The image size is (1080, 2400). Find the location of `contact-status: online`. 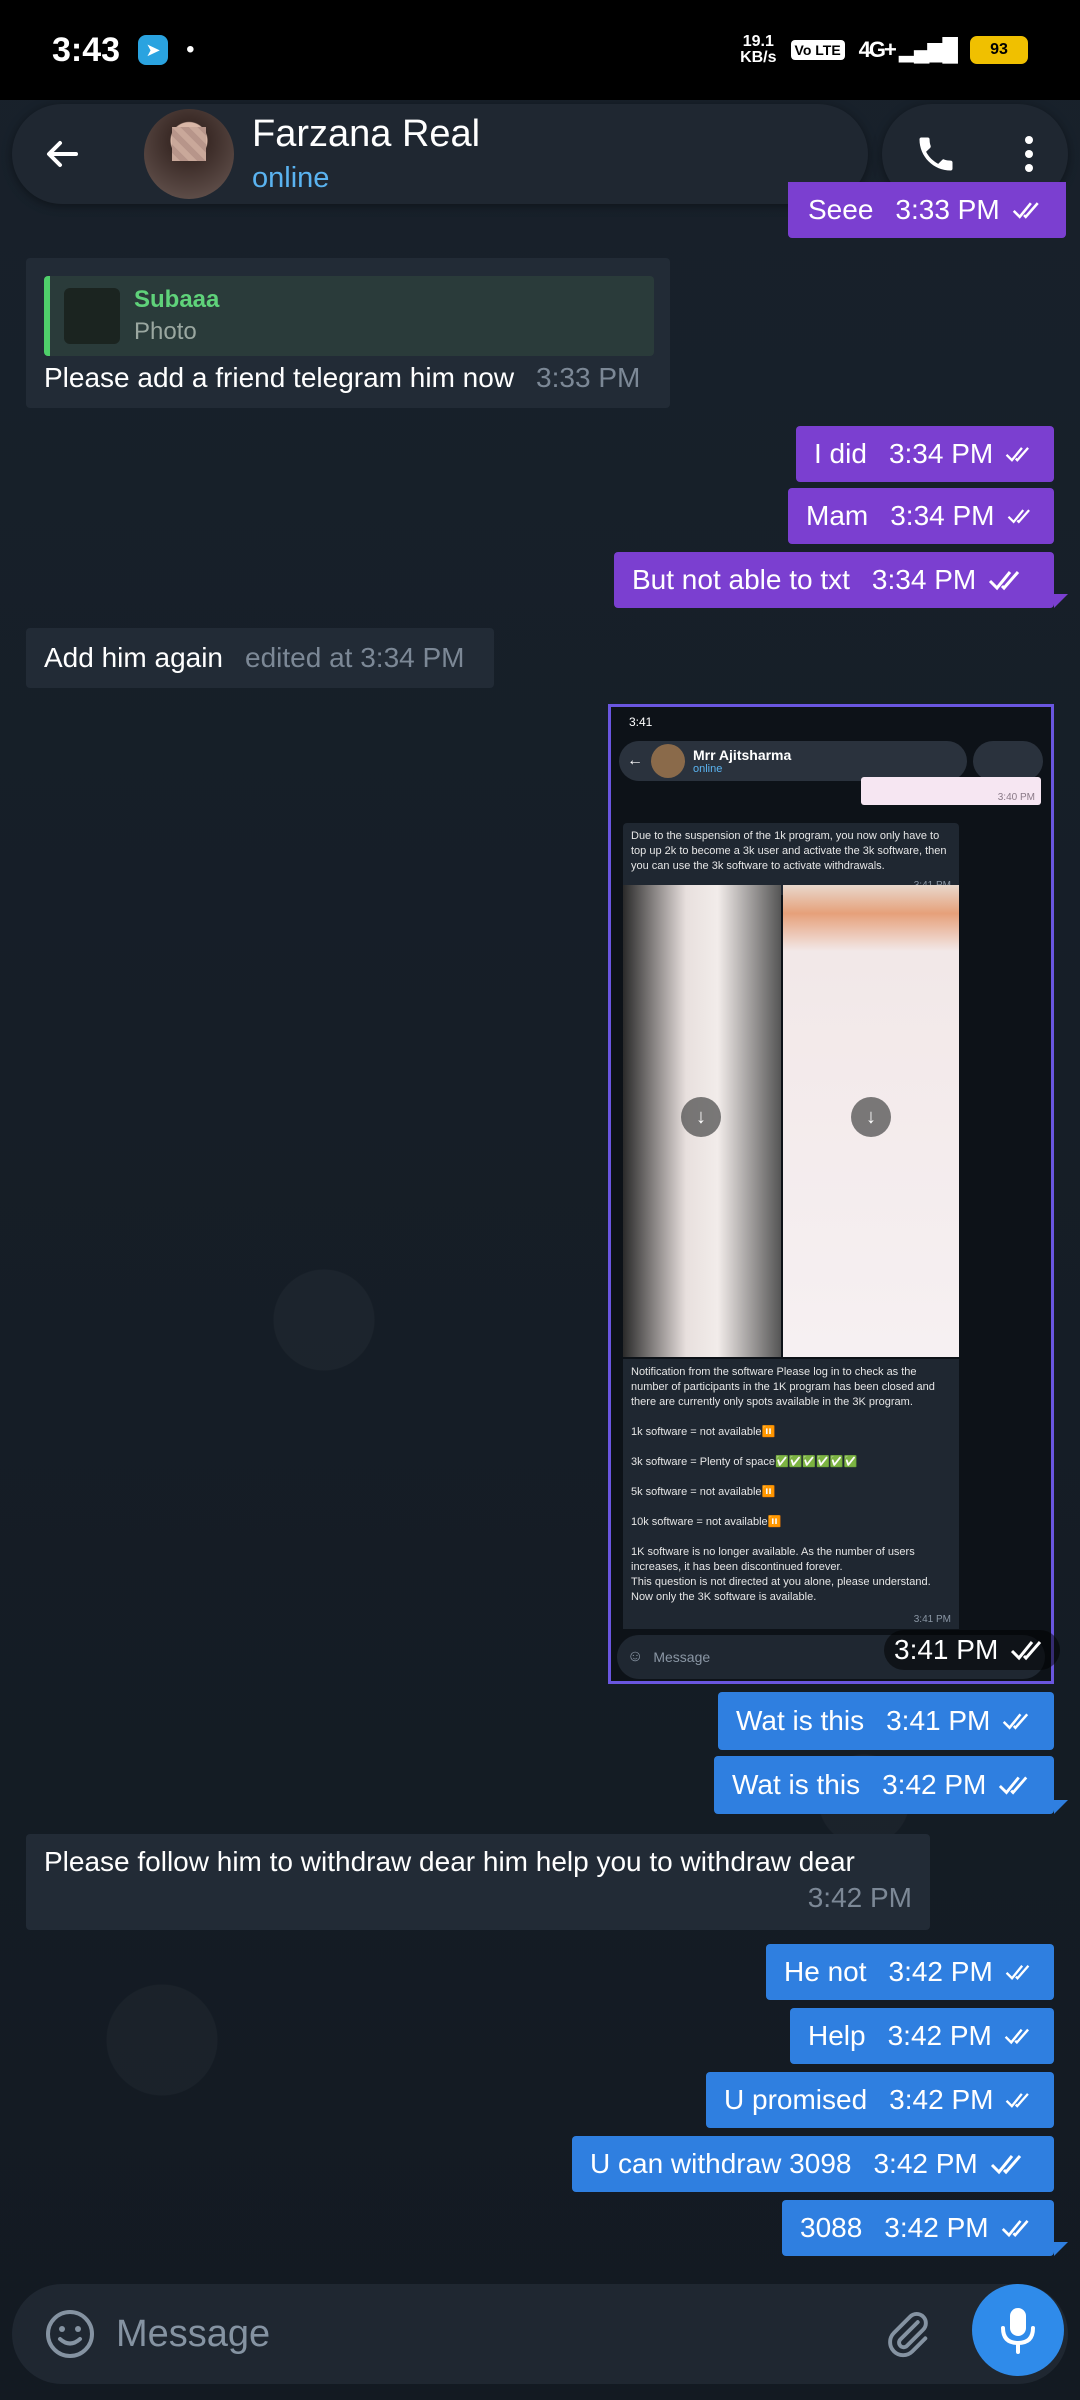

contact-status: online is located at coordinates (291, 178).